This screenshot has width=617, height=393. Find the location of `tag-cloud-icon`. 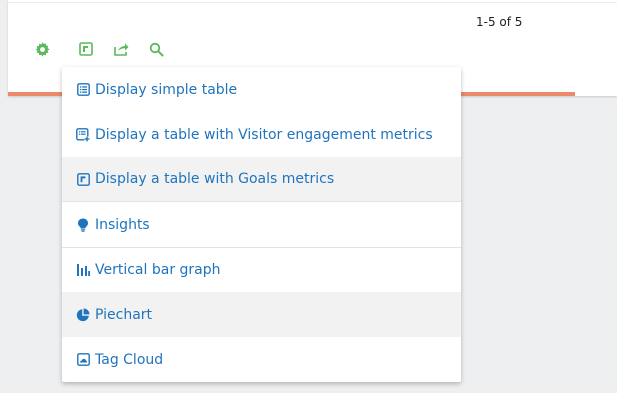

tag-cloud-icon is located at coordinates (83, 360).